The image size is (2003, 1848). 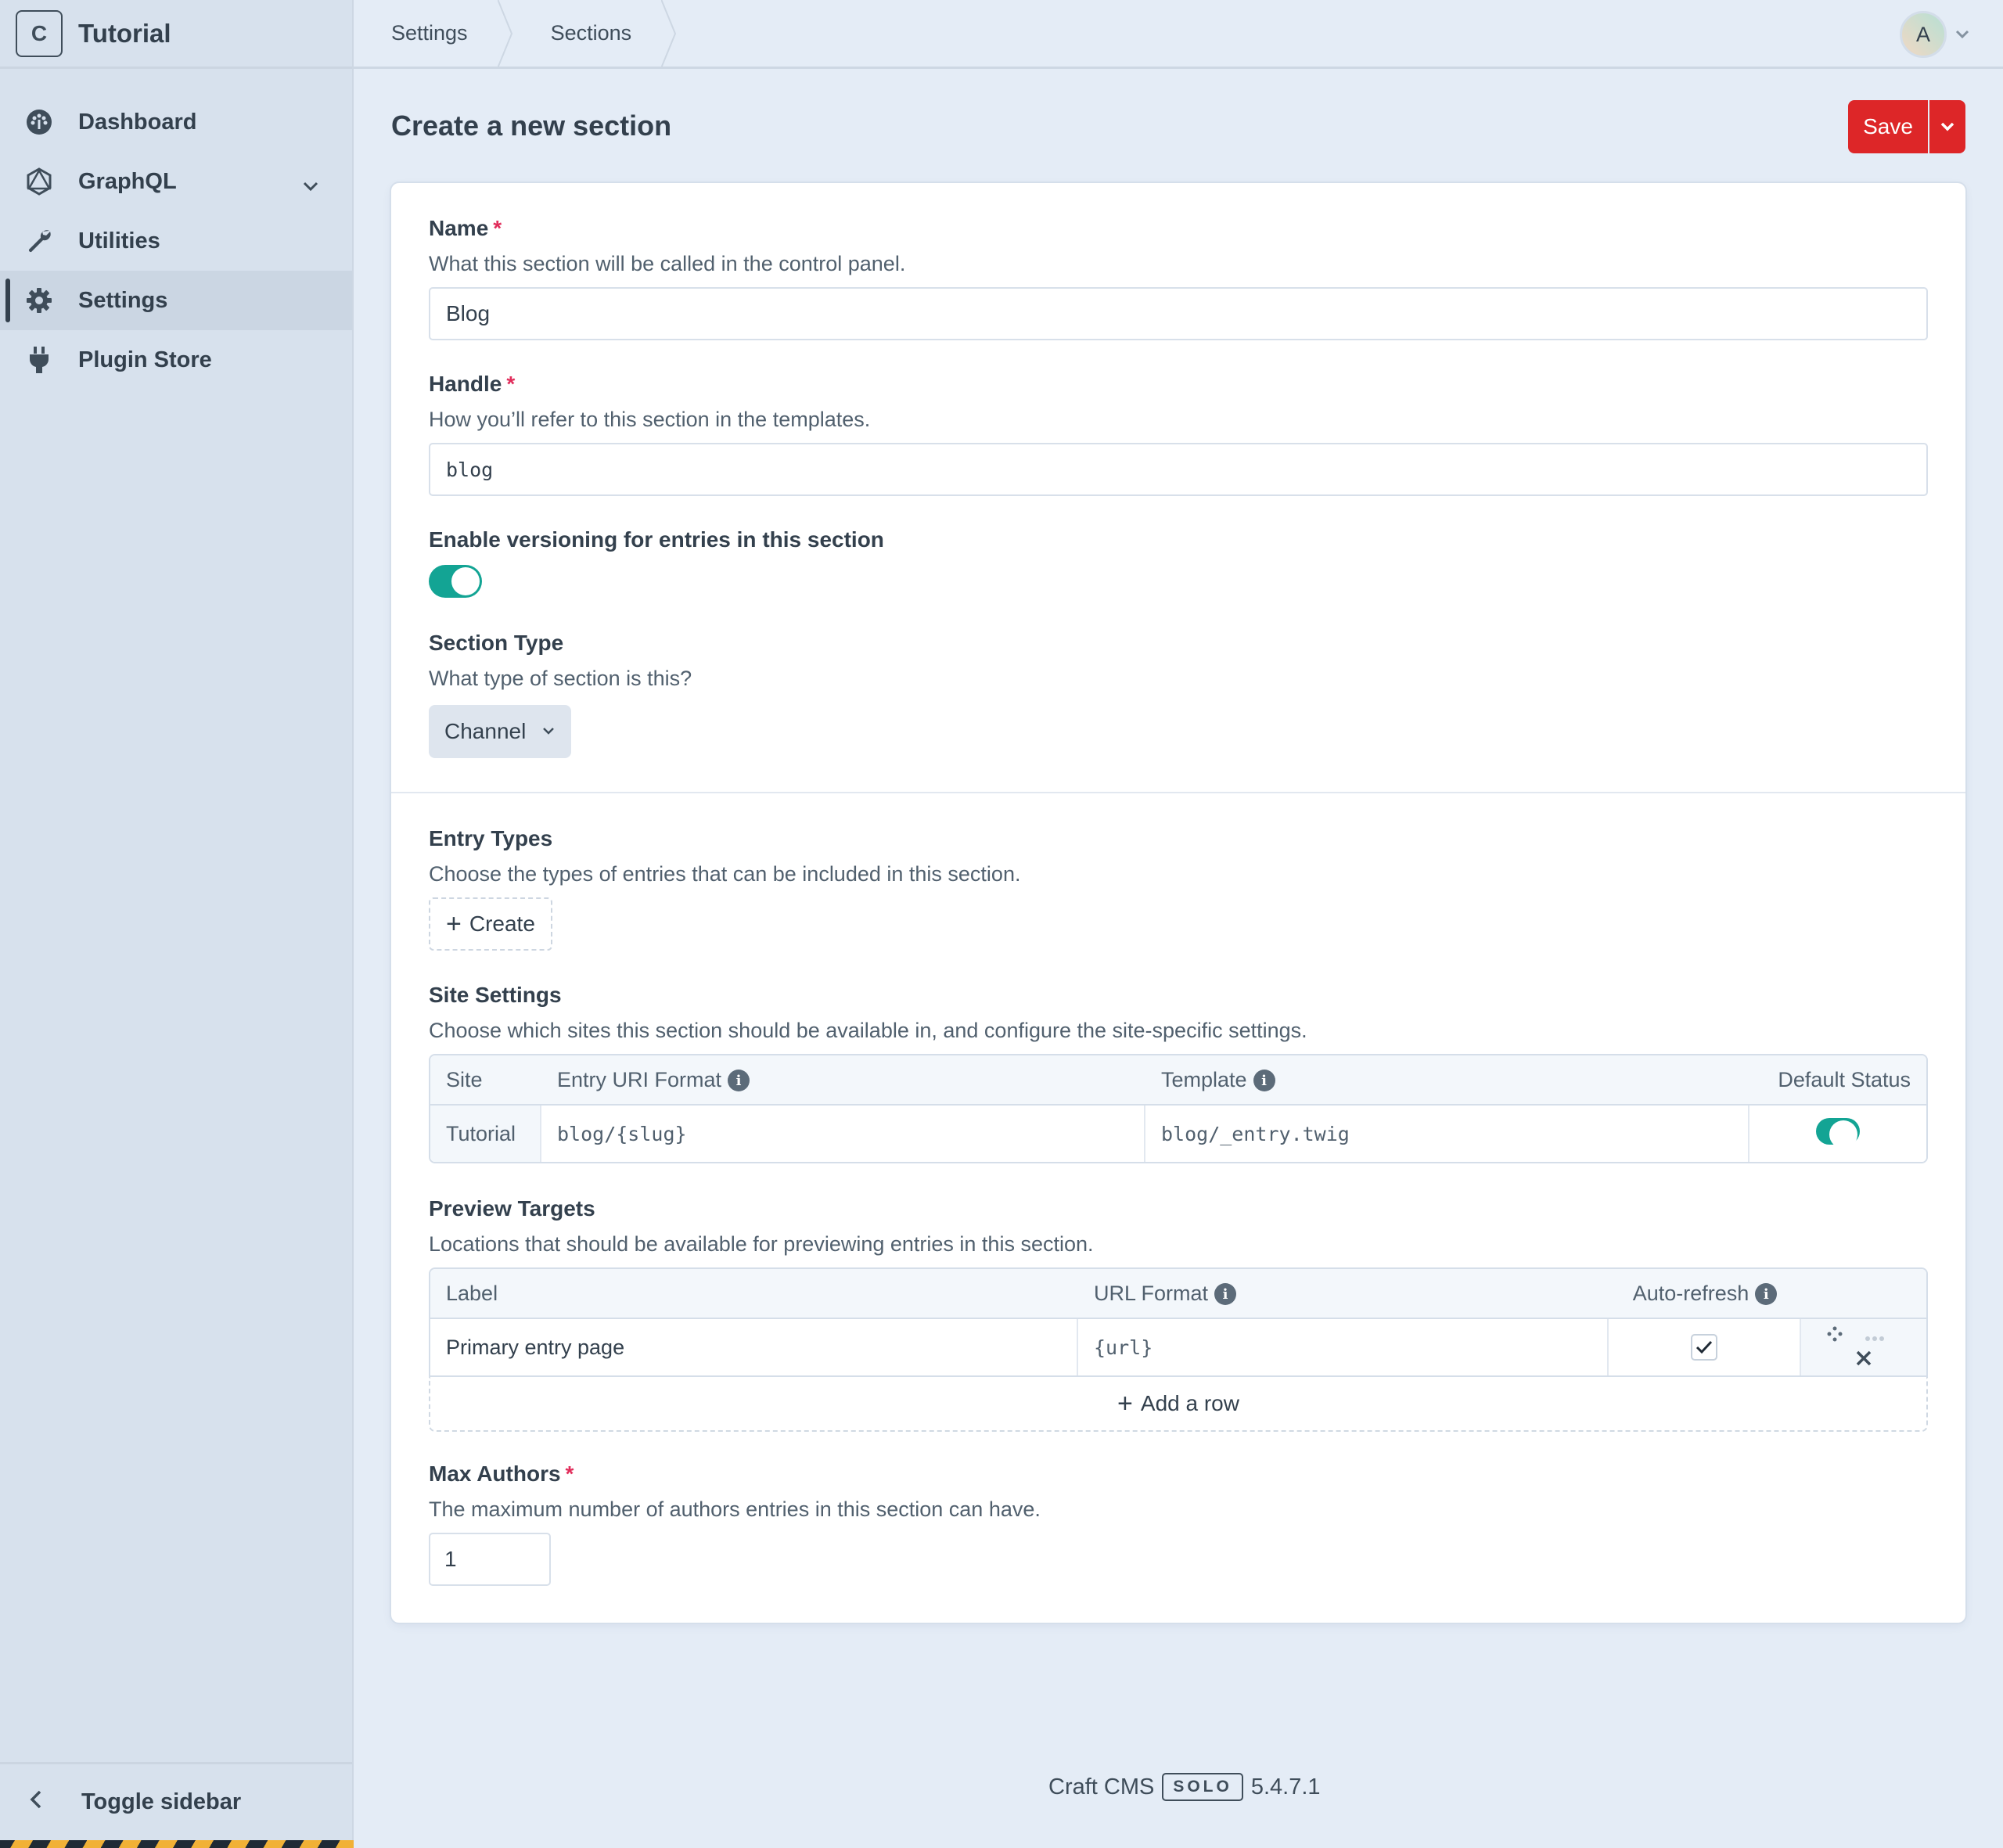 I want to click on create-entry-type-button: + Create, so click(x=491, y=924).